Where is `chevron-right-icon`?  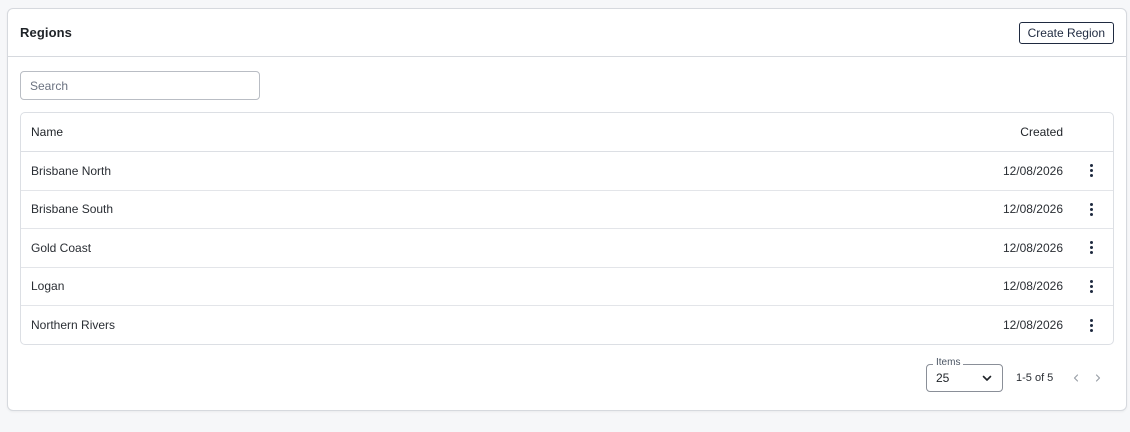 chevron-right-icon is located at coordinates (1098, 378).